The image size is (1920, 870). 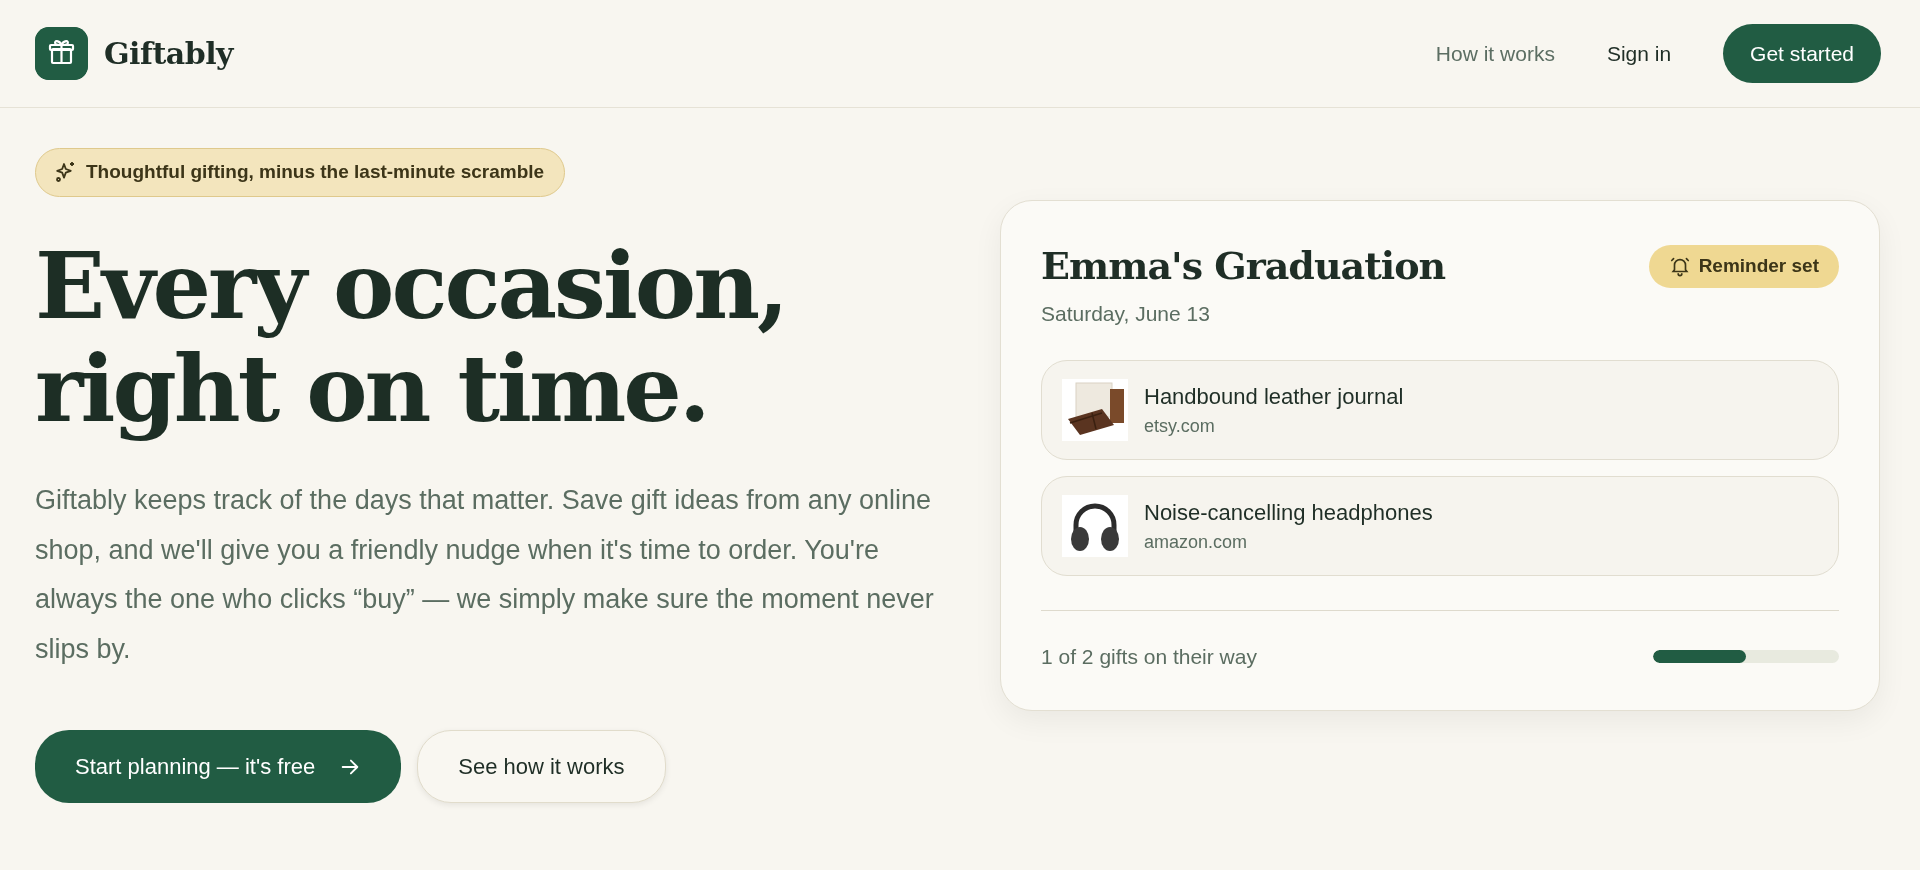 I want to click on see-how-button: See how it works, so click(x=541, y=767).